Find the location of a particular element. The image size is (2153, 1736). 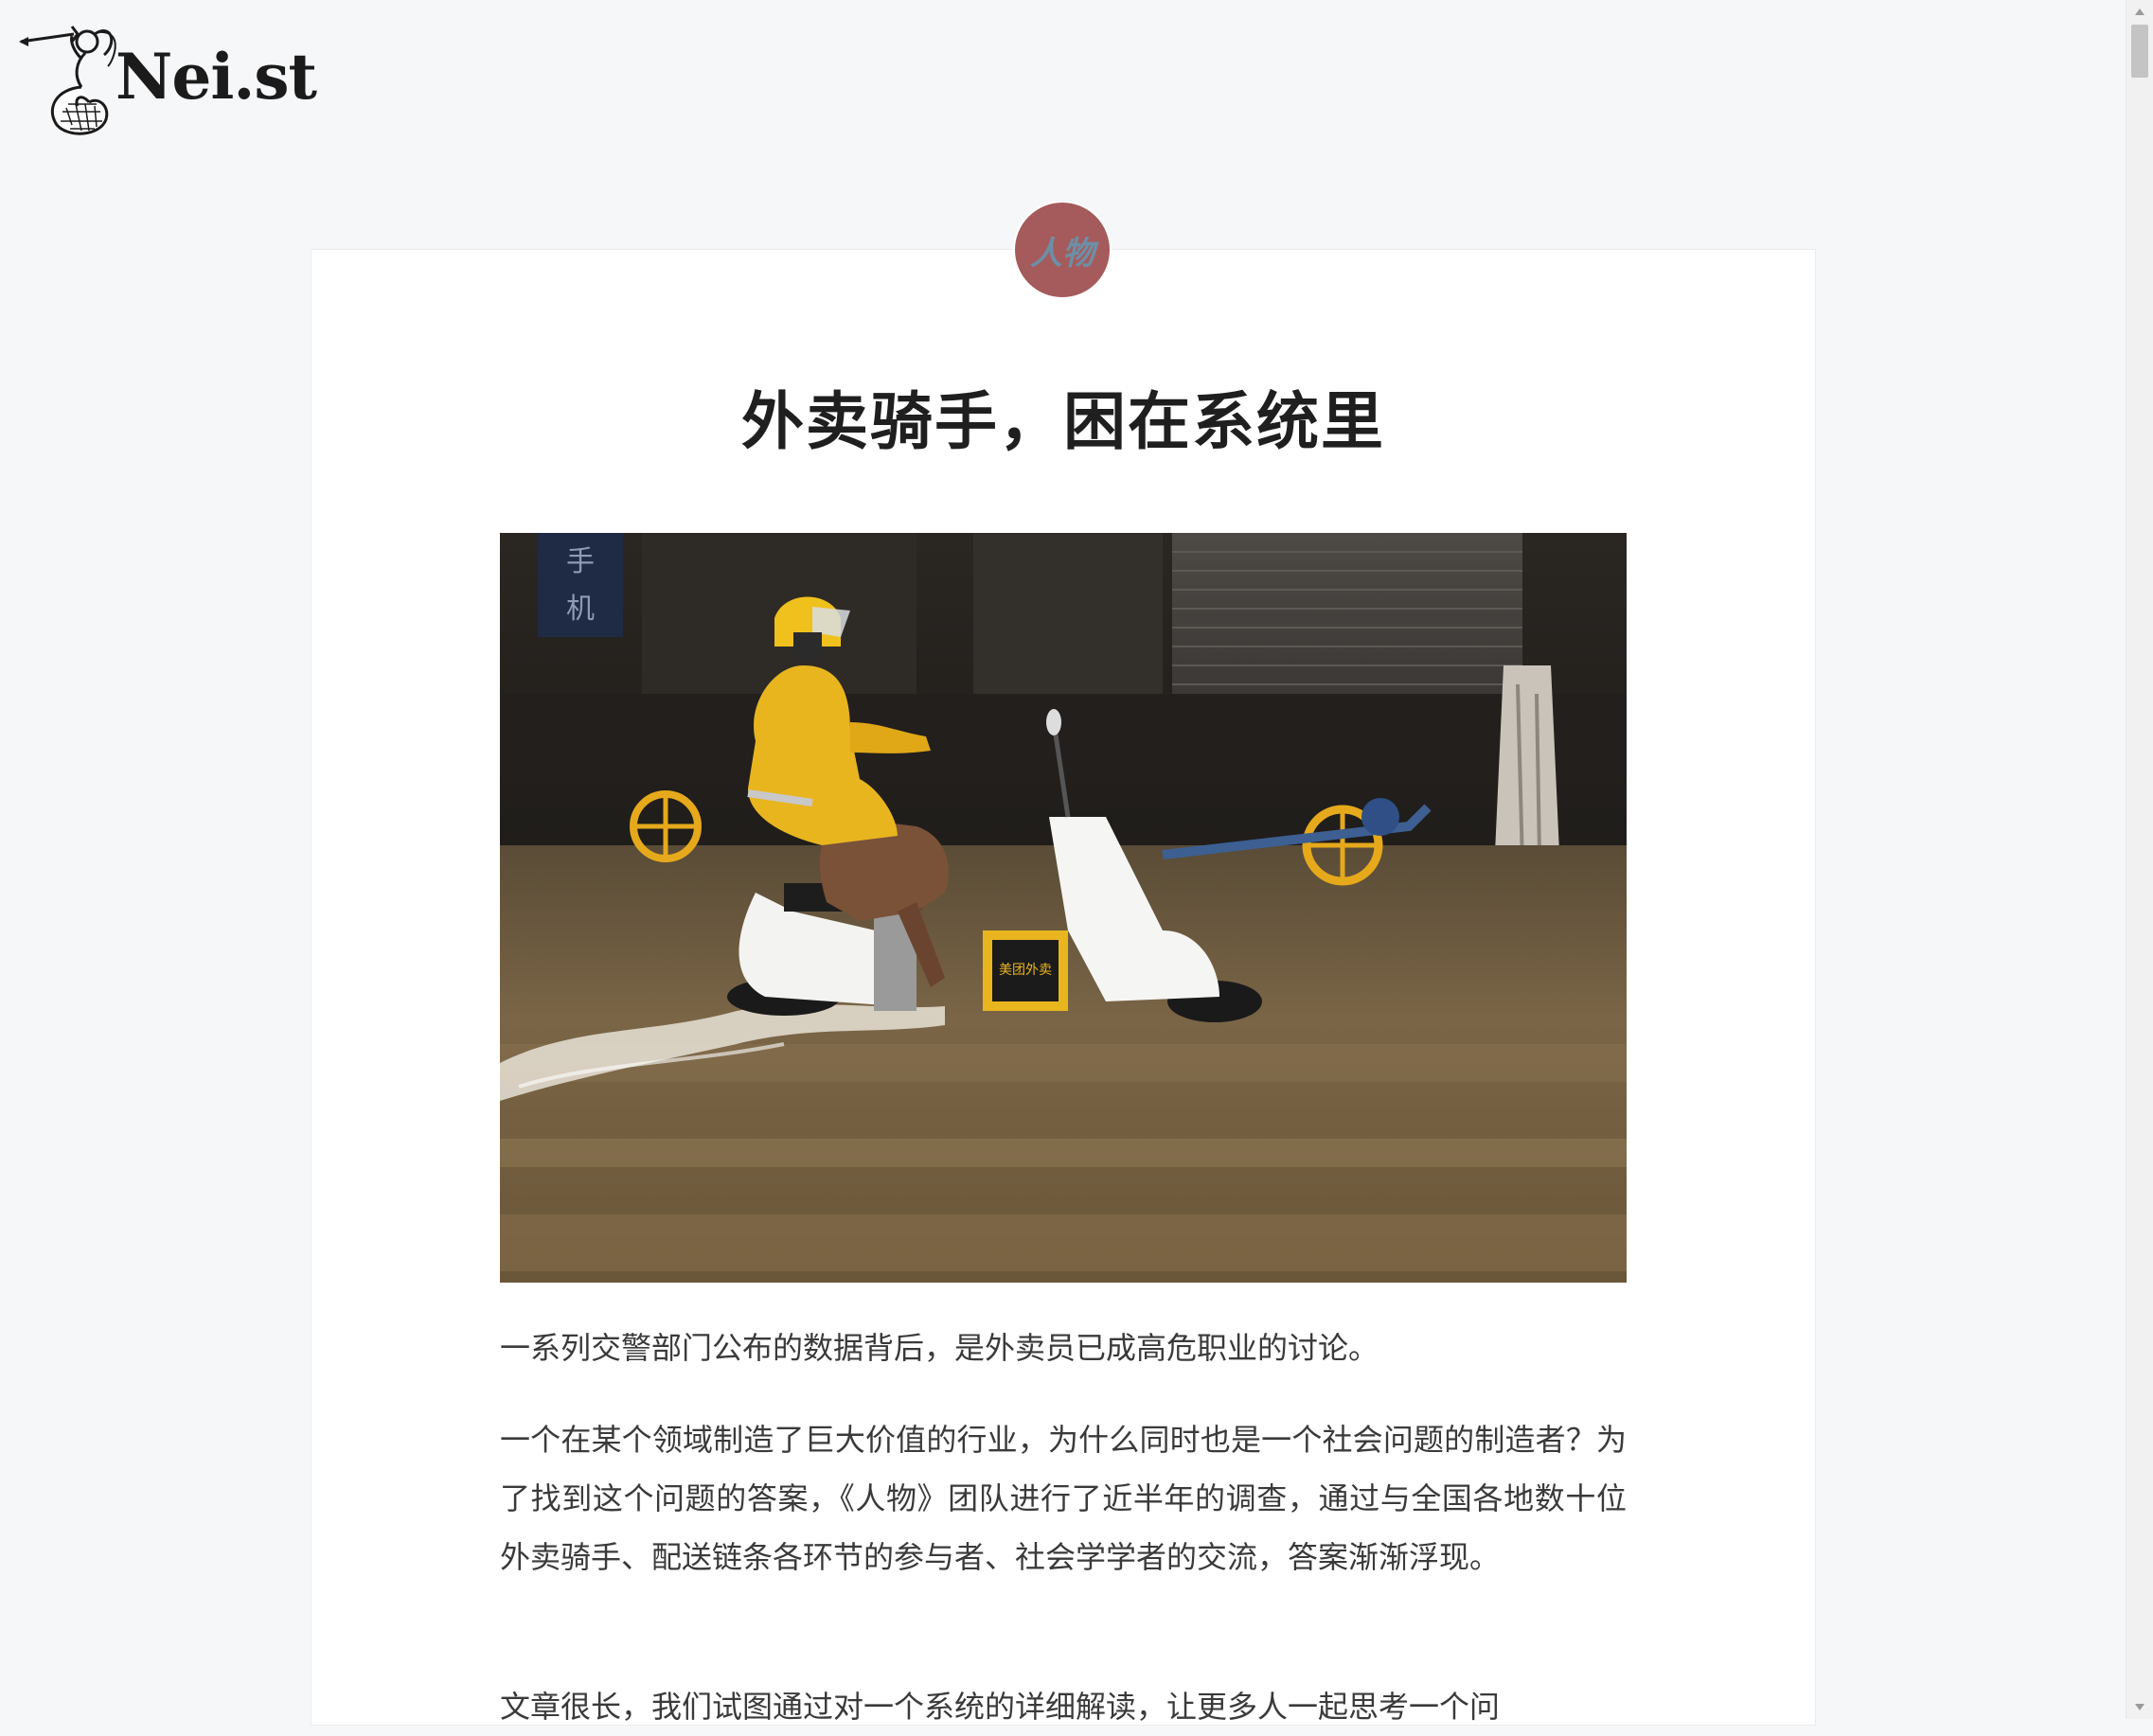

page-scrollbar is located at coordinates (2139, 859).